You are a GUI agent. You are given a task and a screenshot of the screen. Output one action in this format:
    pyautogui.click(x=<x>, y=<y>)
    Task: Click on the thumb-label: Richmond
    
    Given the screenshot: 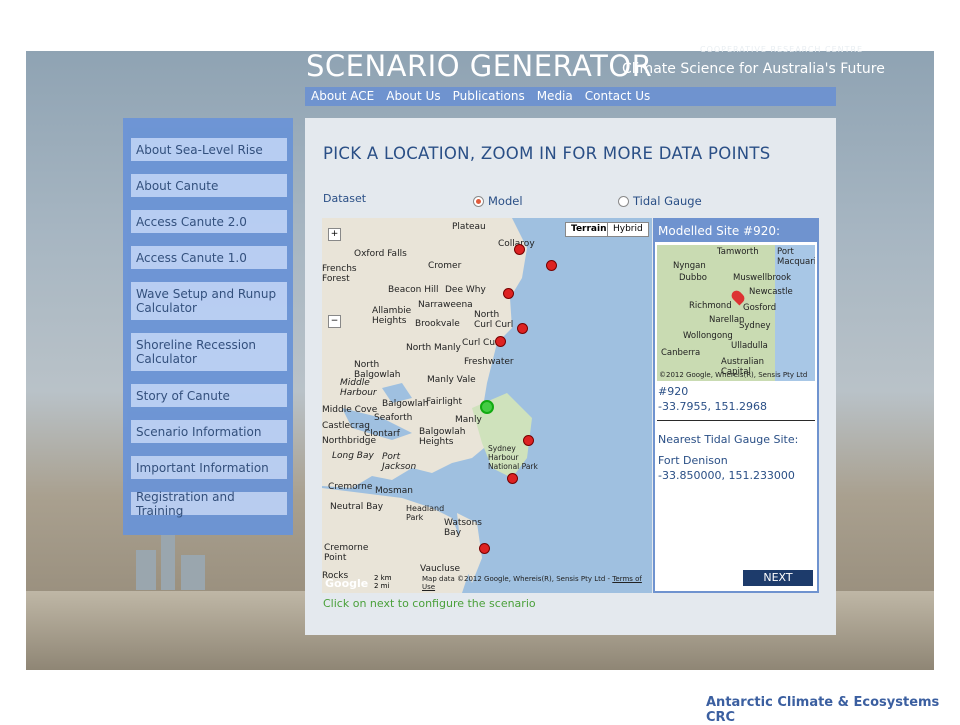 What is the action you would take?
    pyautogui.click(x=710, y=306)
    